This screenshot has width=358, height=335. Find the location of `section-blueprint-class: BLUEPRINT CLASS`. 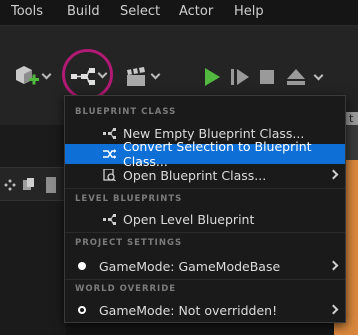

section-blueprint-class: BLUEPRINT CLASS is located at coordinates (126, 112).